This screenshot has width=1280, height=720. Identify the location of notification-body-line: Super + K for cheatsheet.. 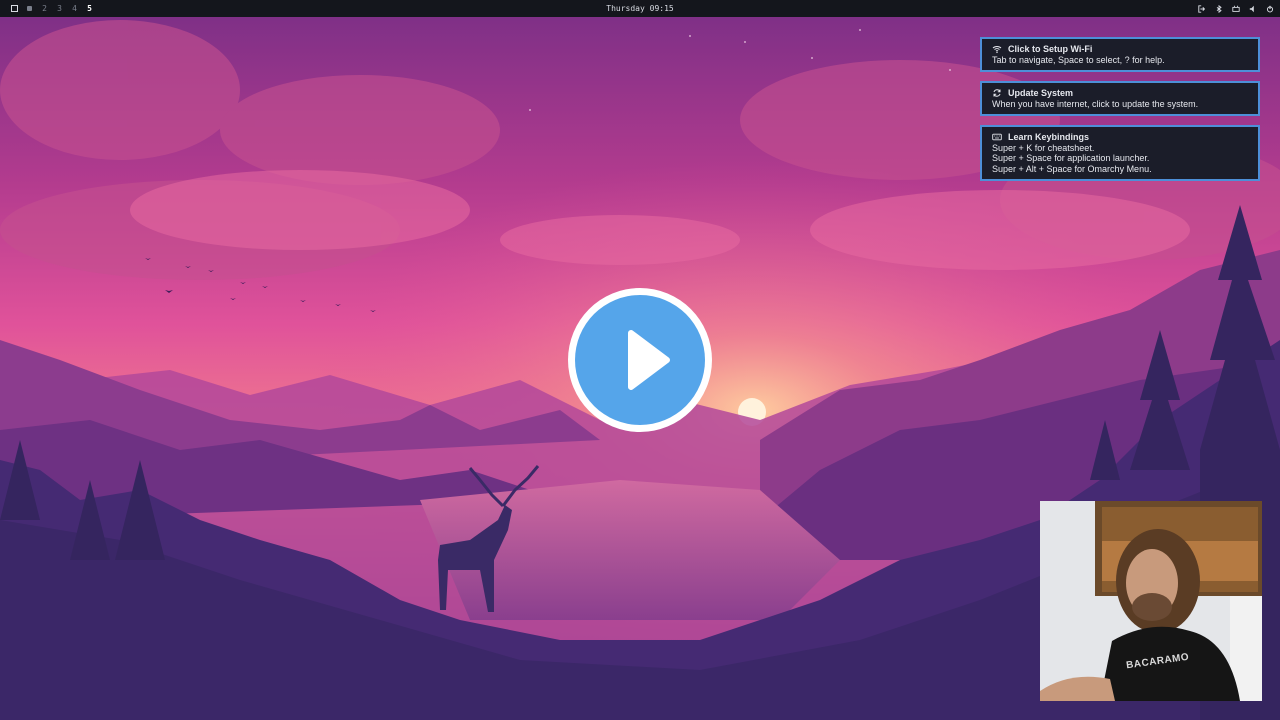
(1043, 147).